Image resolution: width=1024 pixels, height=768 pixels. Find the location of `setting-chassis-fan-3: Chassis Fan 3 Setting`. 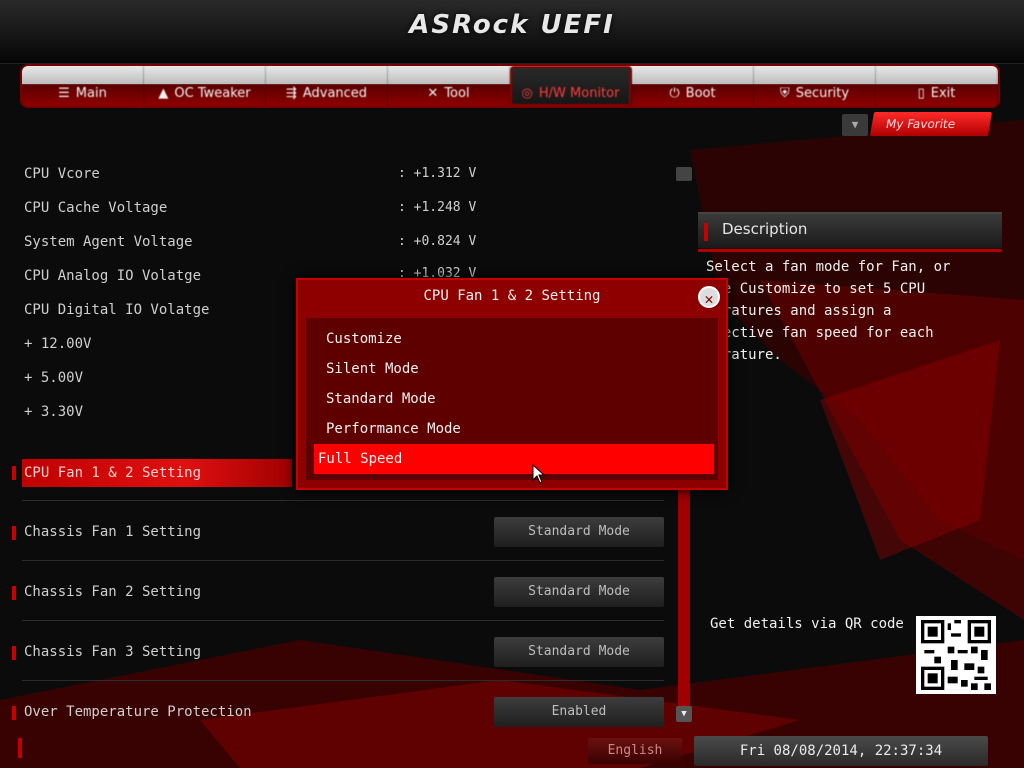

setting-chassis-fan-3: Chassis Fan 3 Setting is located at coordinates (112, 652).